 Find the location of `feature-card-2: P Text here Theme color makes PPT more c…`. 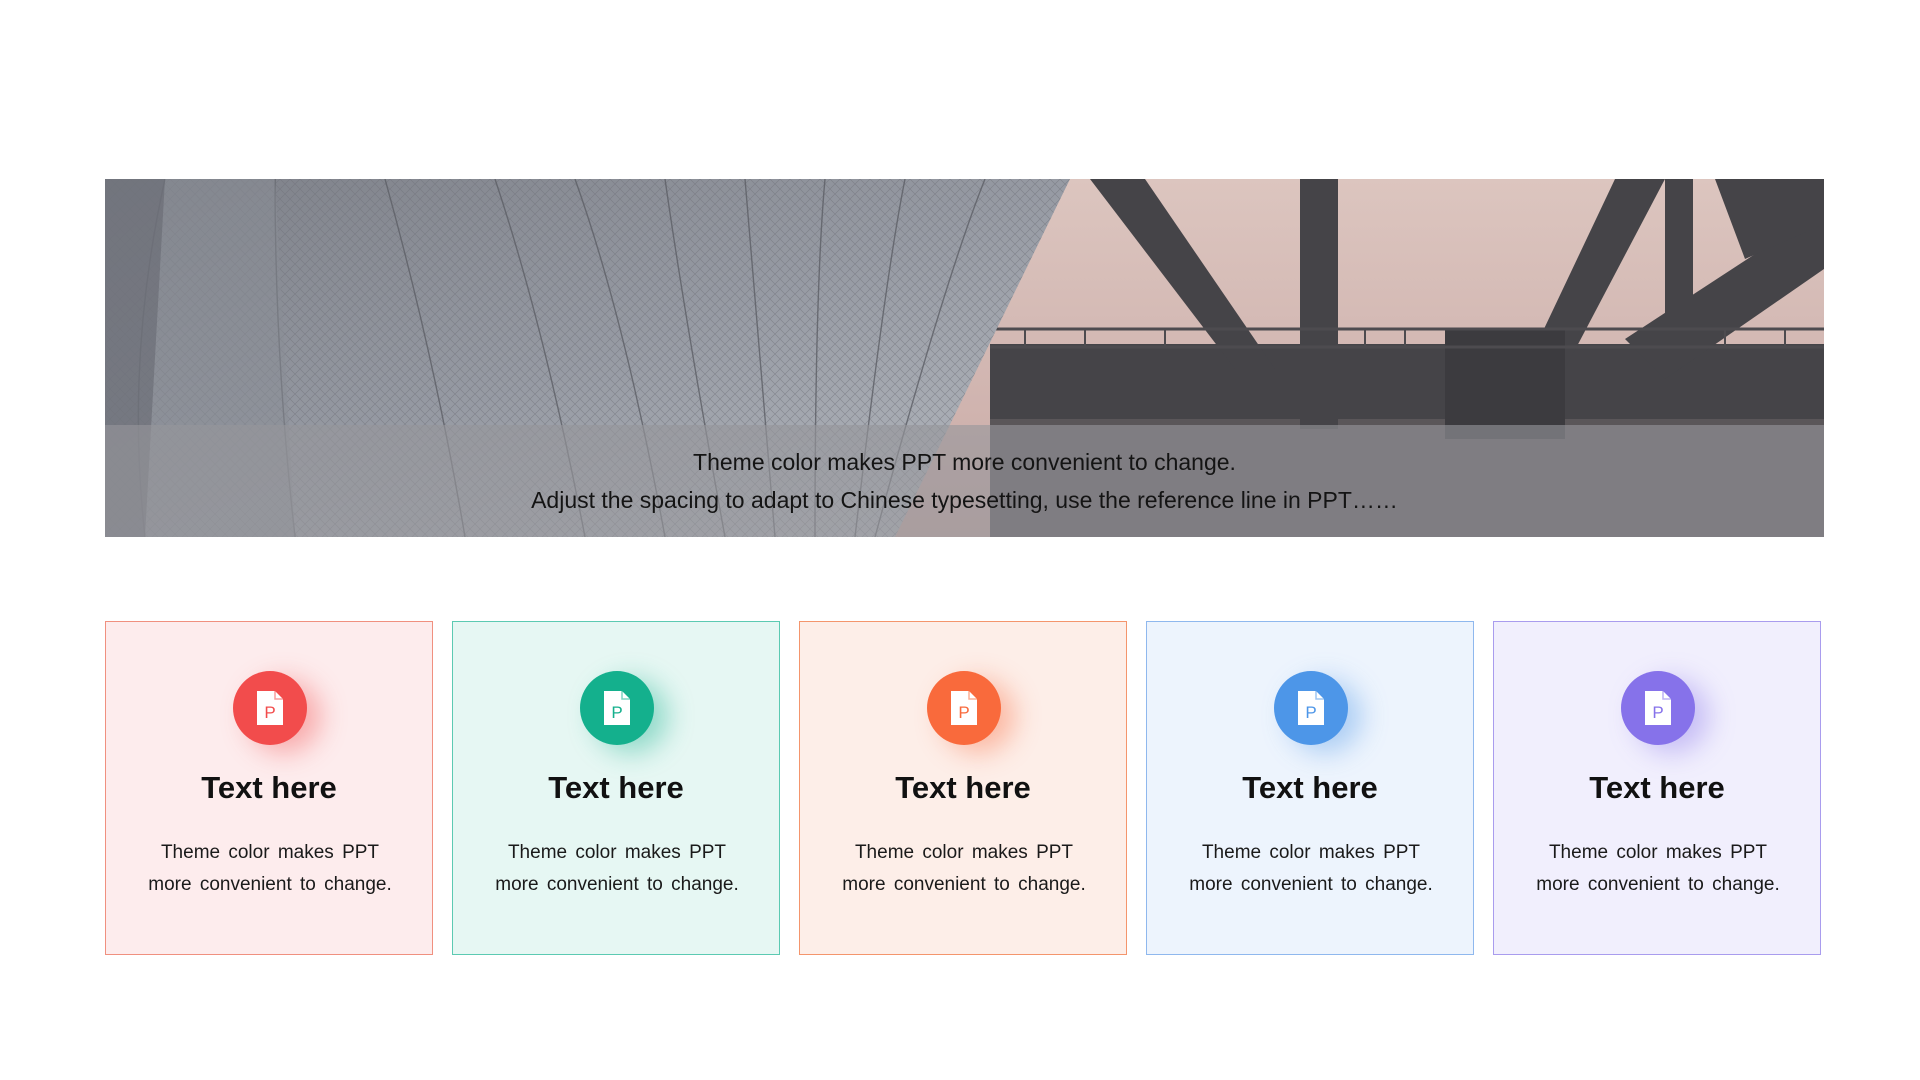

feature-card-2: P Text here Theme color makes PPT more c… is located at coordinates (616, 788).